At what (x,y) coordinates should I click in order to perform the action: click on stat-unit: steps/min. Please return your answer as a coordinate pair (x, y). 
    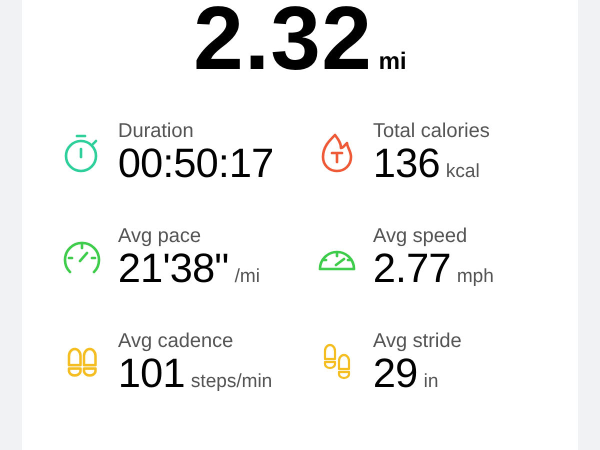
    Looking at the image, I should click on (231, 382).